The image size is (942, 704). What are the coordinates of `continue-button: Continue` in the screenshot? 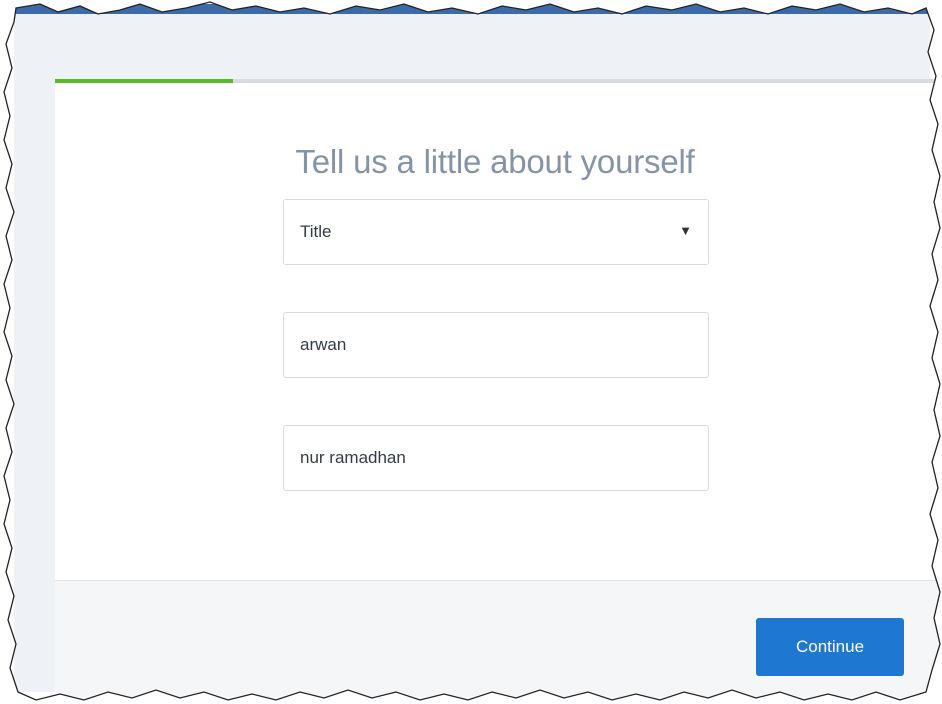 It's located at (830, 647).